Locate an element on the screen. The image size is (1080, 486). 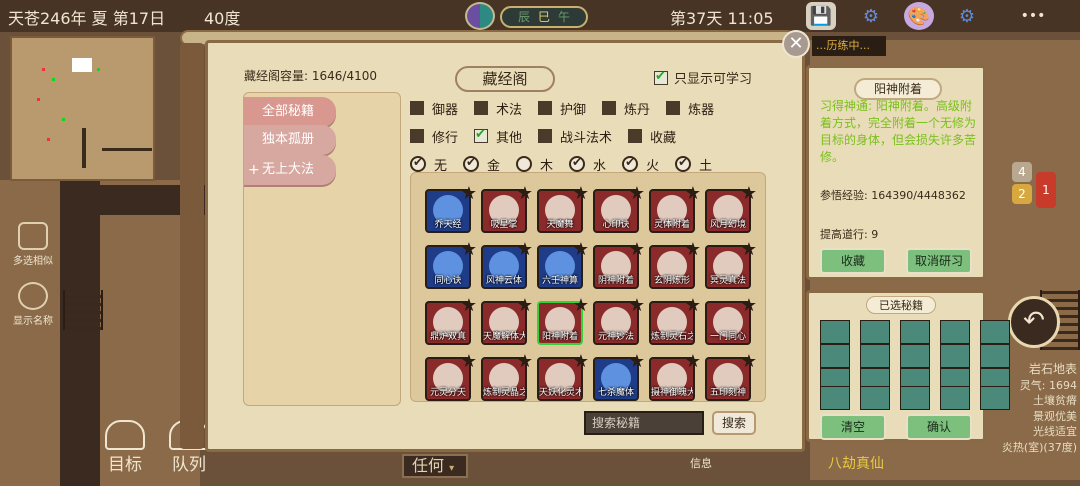
clear-button: 清空 is located at coordinates (853, 427).